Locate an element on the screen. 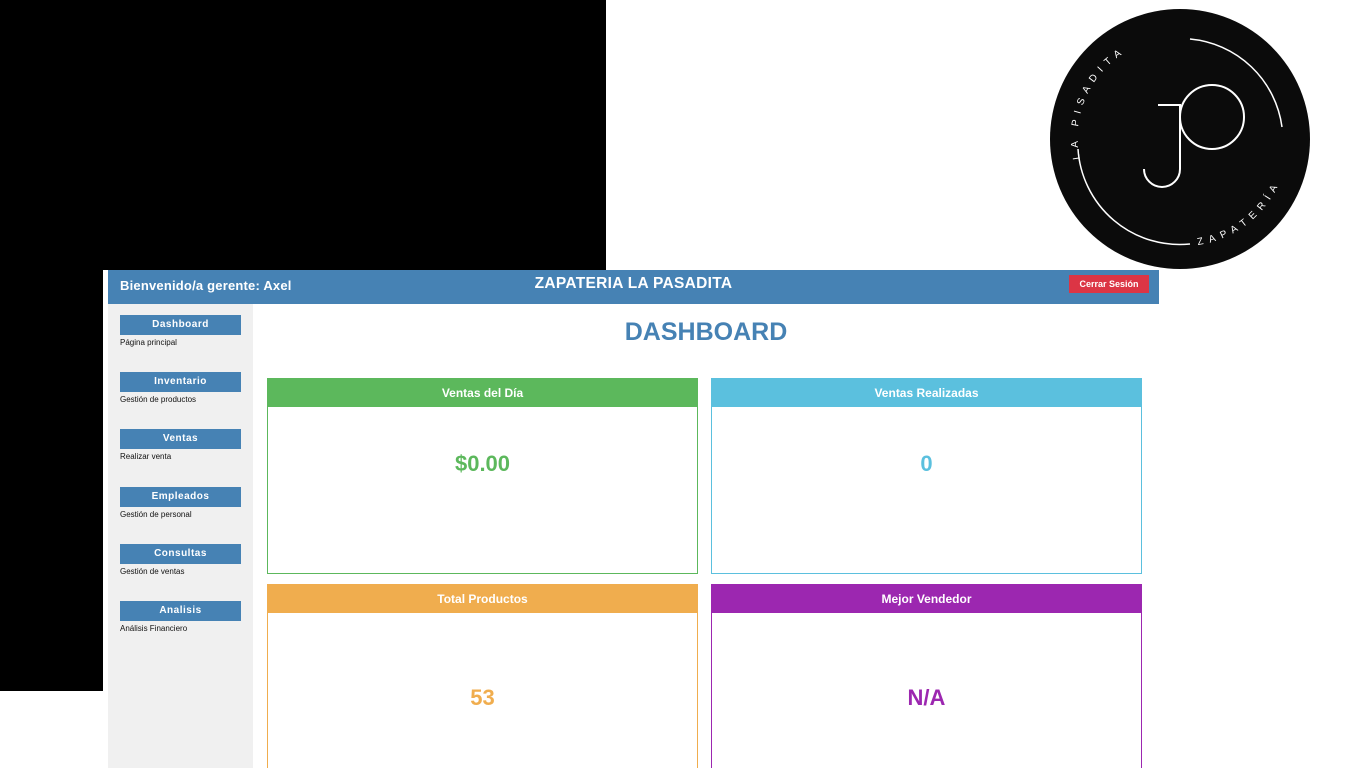 This screenshot has width=1366, height=768. sidebar-item-analisis: Analisis Análisis Financiero is located at coordinates (180, 617).